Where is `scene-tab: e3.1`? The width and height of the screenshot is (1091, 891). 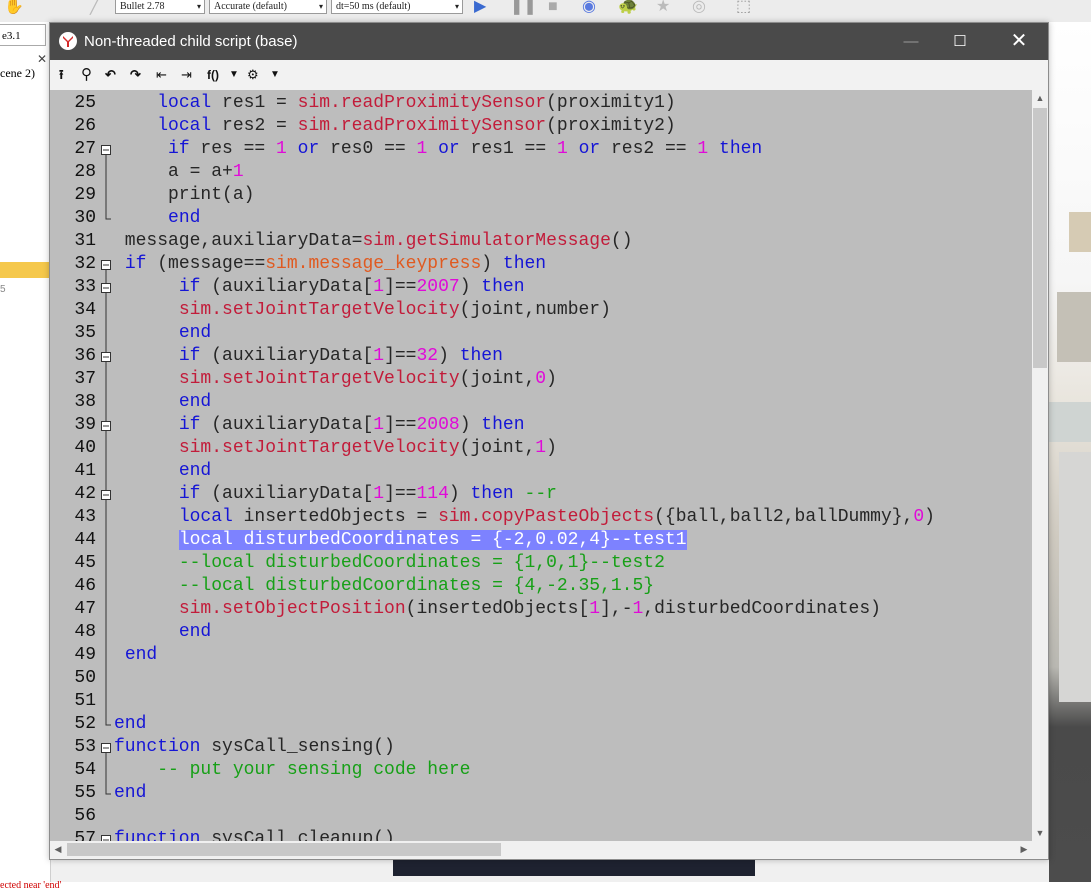 scene-tab: e3.1 is located at coordinates (23, 35).